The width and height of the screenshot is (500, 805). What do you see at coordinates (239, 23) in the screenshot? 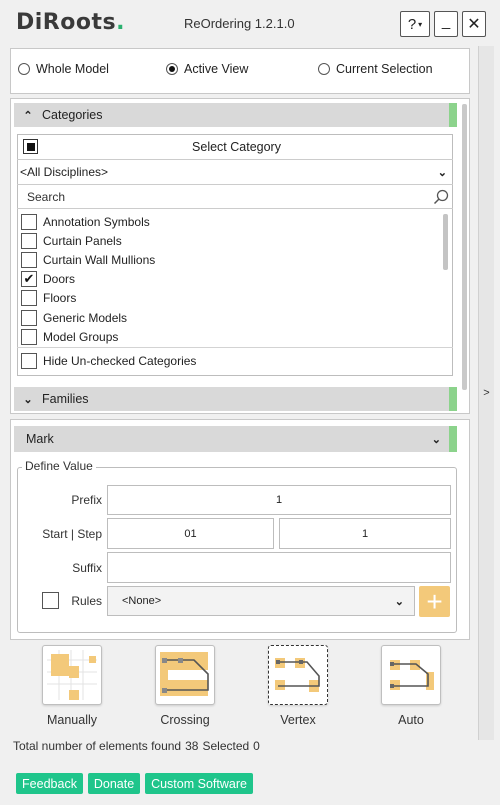
I see `app-title: ReOrdering 1.2.1.0` at bounding box center [239, 23].